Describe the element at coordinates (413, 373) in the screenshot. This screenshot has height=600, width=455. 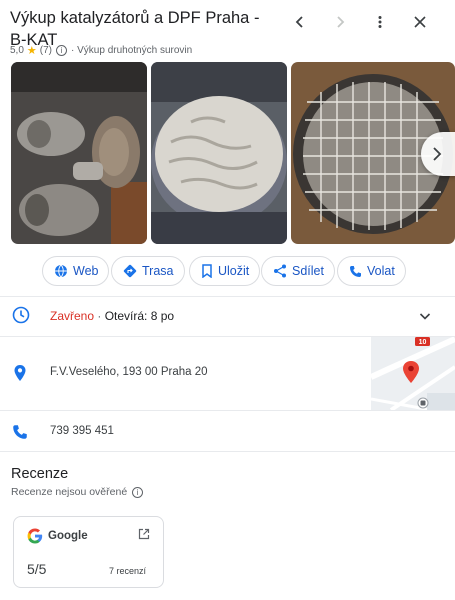
I see `map-thumbnail: 10` at that location.